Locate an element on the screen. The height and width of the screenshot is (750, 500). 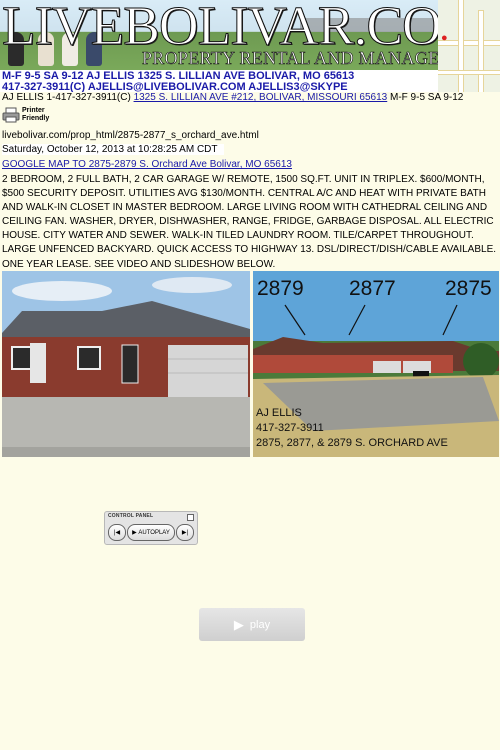
autoplay-button: ▶ AUTOPLAY is located at coordinates (151, 532).